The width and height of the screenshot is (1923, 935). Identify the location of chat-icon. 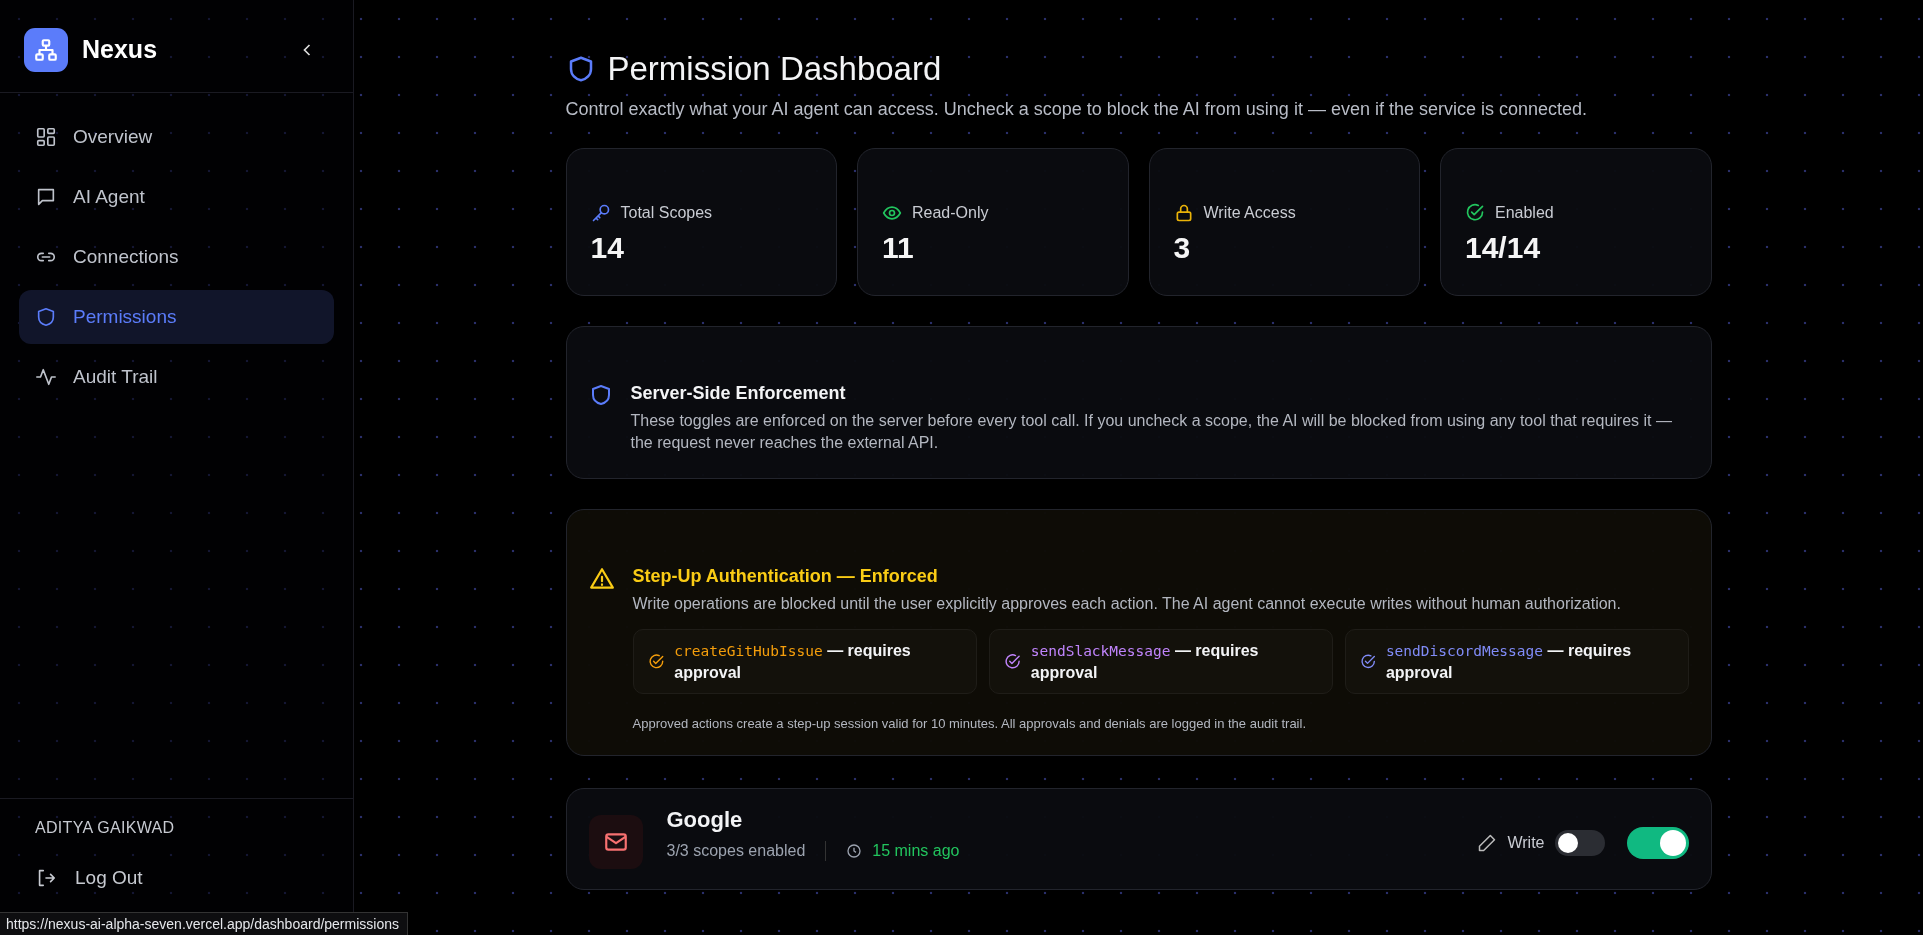
(46, 197).